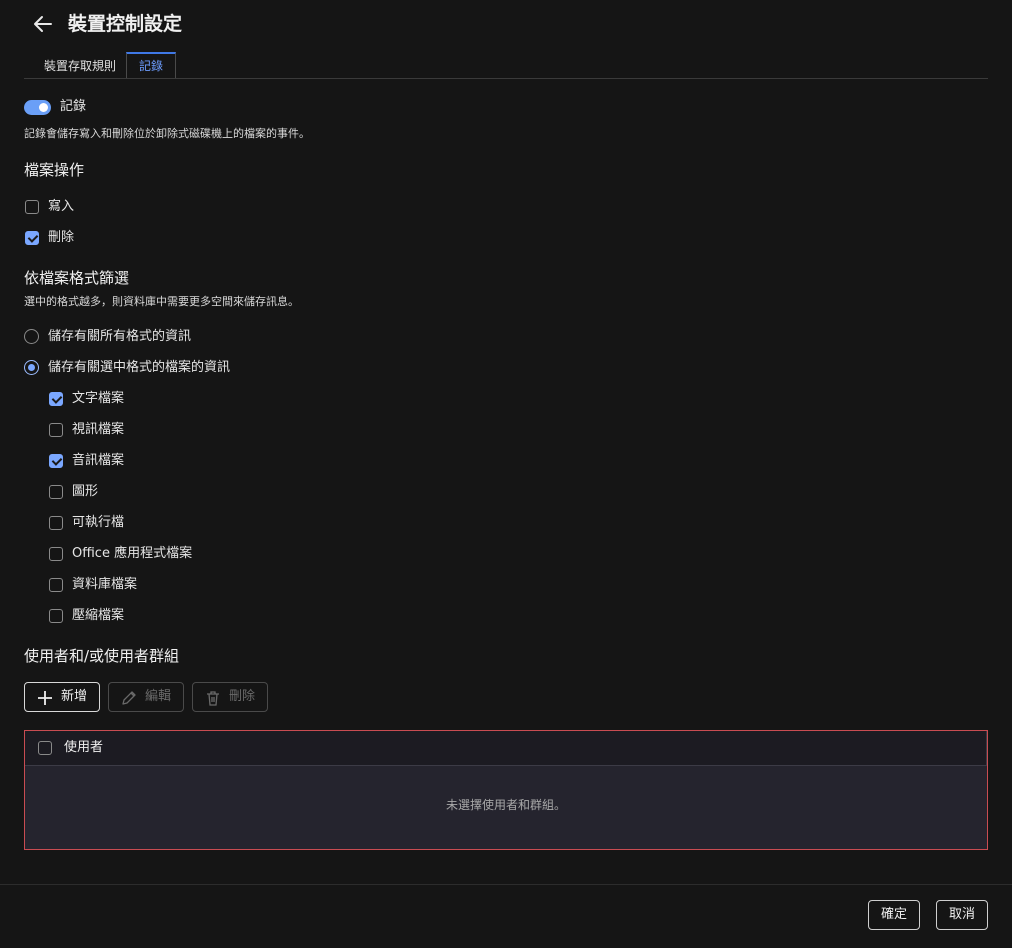  Describe the element at coordinates (80, 65) in the screenshot. I see `tab-access-rules: 裝置存取規則` at that location.